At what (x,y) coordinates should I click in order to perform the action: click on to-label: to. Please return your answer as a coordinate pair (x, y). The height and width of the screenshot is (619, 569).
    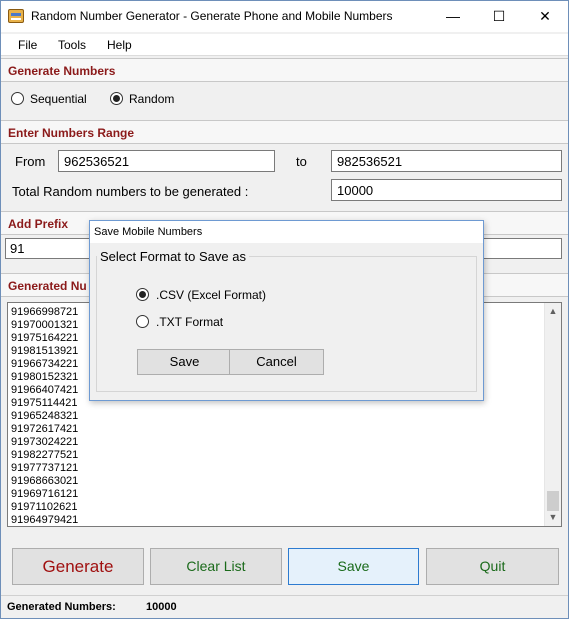
    Looking at the image, I should click on (301, 161).